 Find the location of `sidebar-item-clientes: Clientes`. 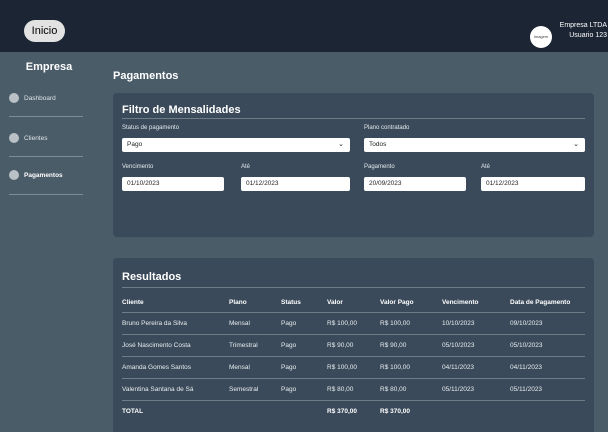

sidebar-item-clientes: Clientes is located at coordinates (28, 138).